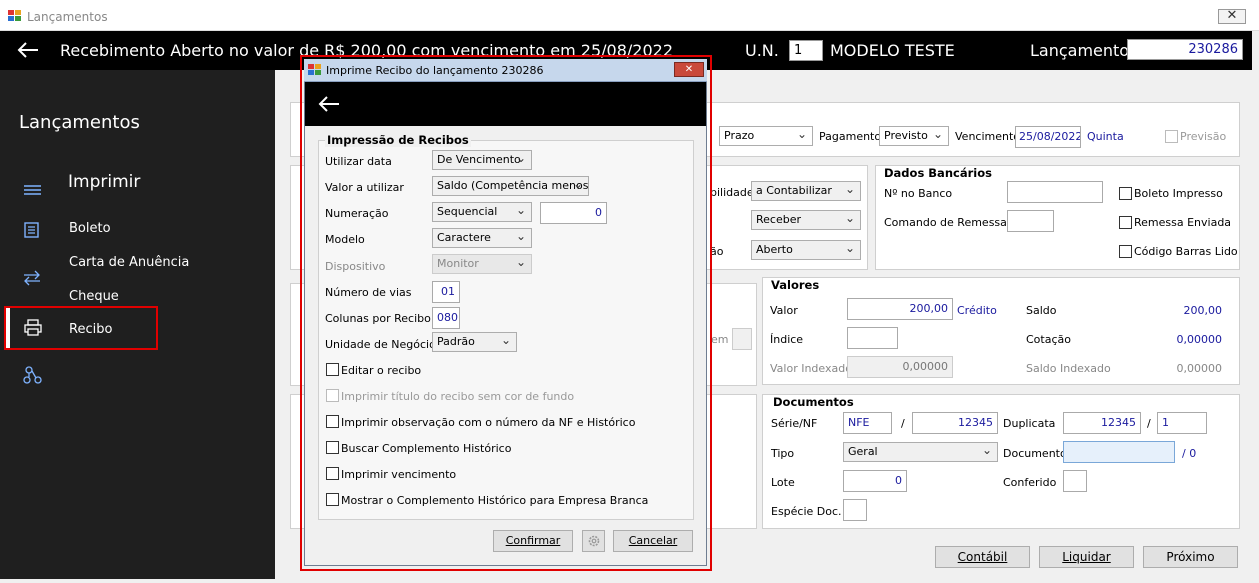  Describe the element at coordinates (31, 230) in the screenshot. I see `document-icon` at that location.